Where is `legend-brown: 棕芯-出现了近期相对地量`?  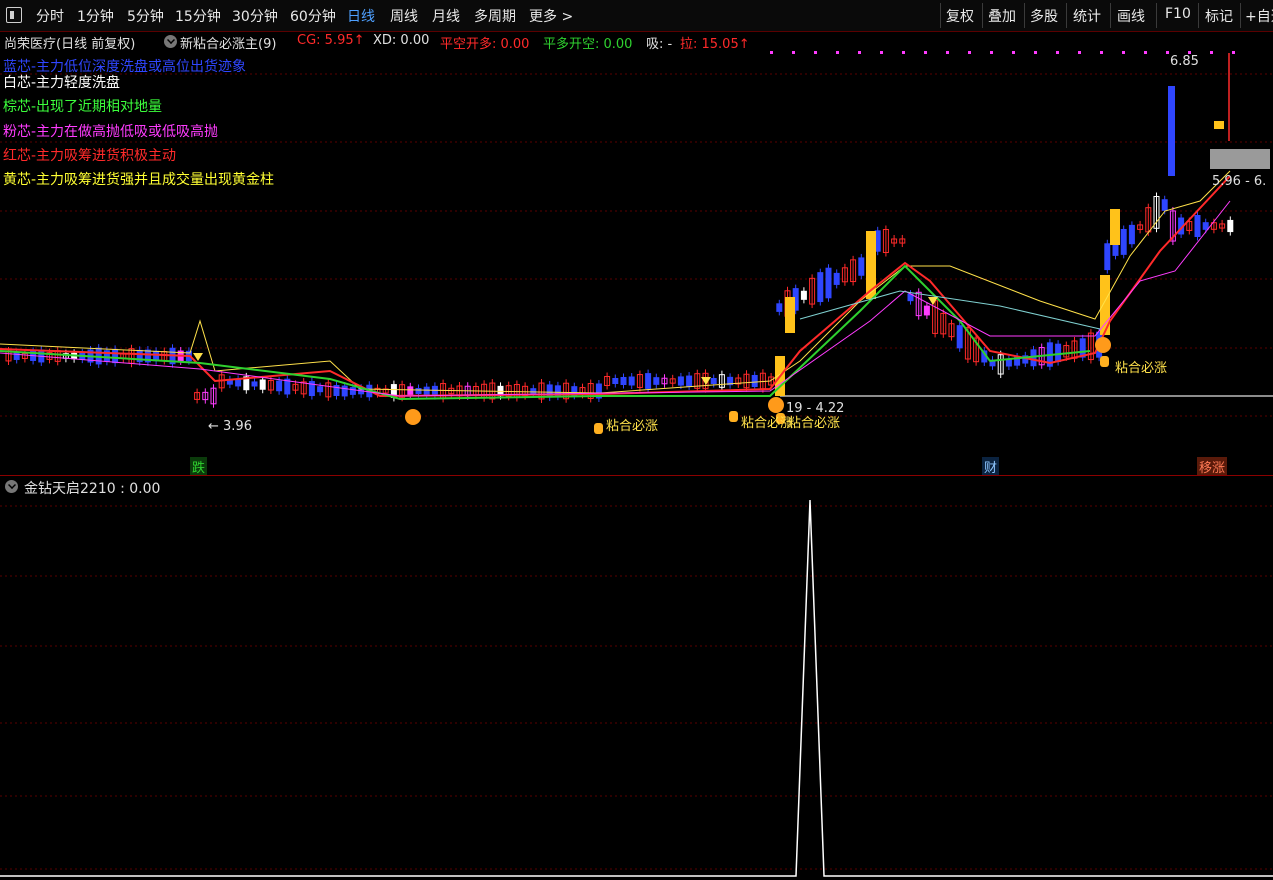 legend-brown: 棕芯-出现了近期相对地量 is located at coordinates (83, 107).